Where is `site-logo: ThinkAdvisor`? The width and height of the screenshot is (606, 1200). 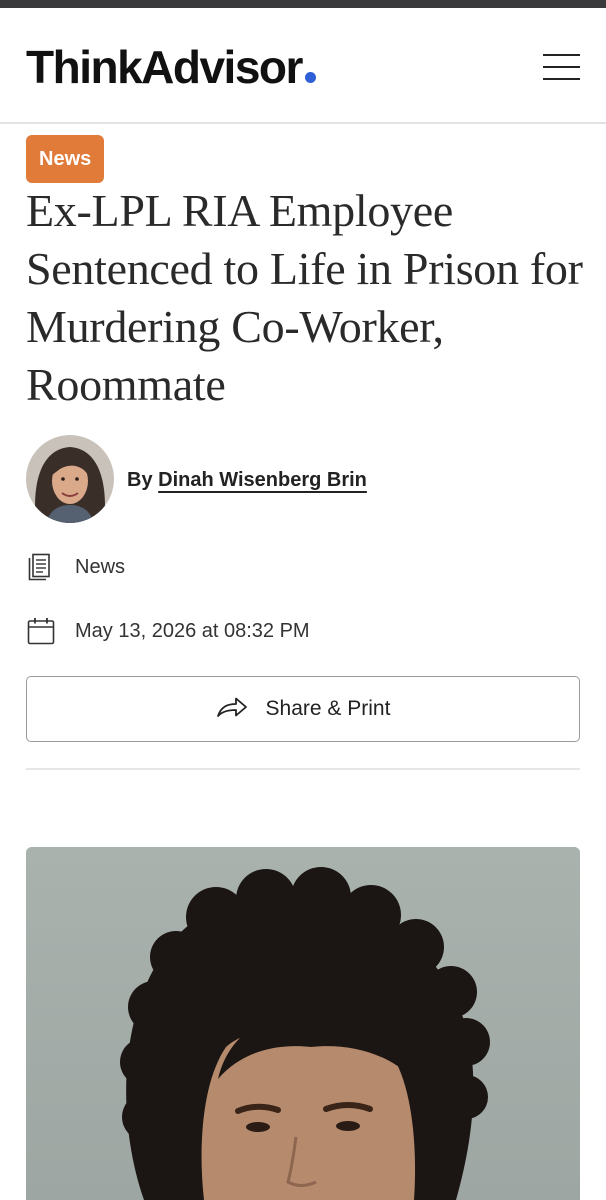 site-logo: ThinkAdvisor is located at coordinates (171, 67).